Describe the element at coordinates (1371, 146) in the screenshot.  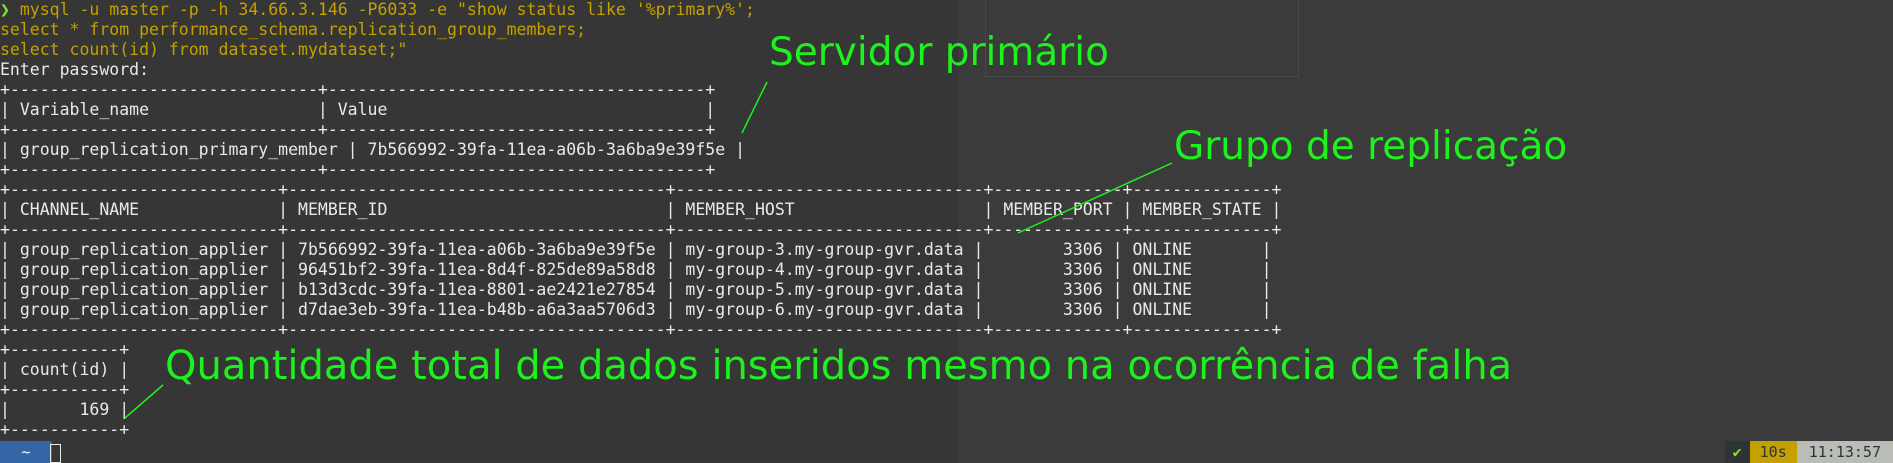
I see `annotation-replication-group: Grupo de replicação` at that location.